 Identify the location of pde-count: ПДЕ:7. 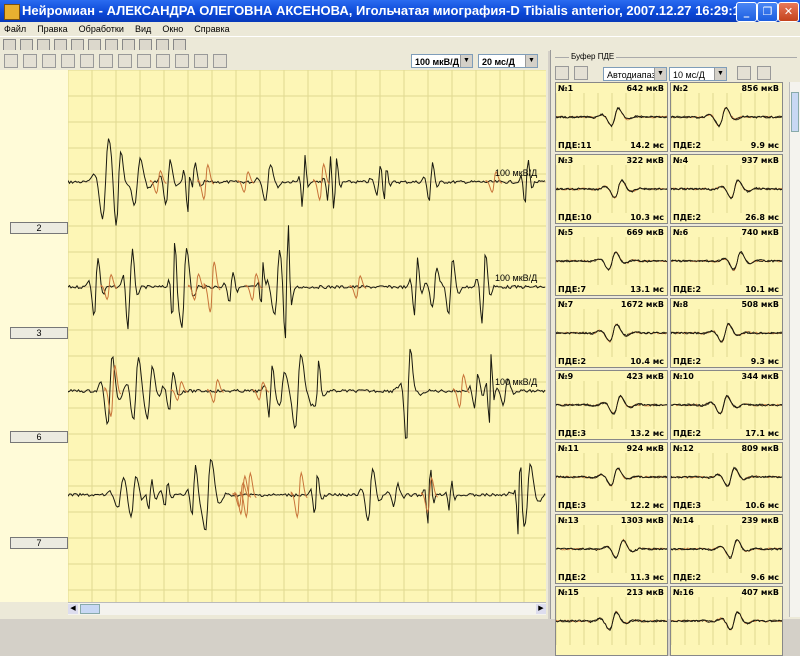
(572, 289).